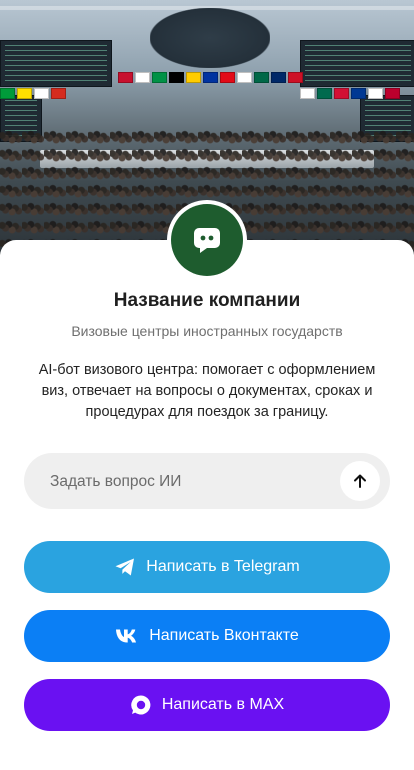 The image size is (414, 770). I want to click on flags-row-right, so click(350, 93).